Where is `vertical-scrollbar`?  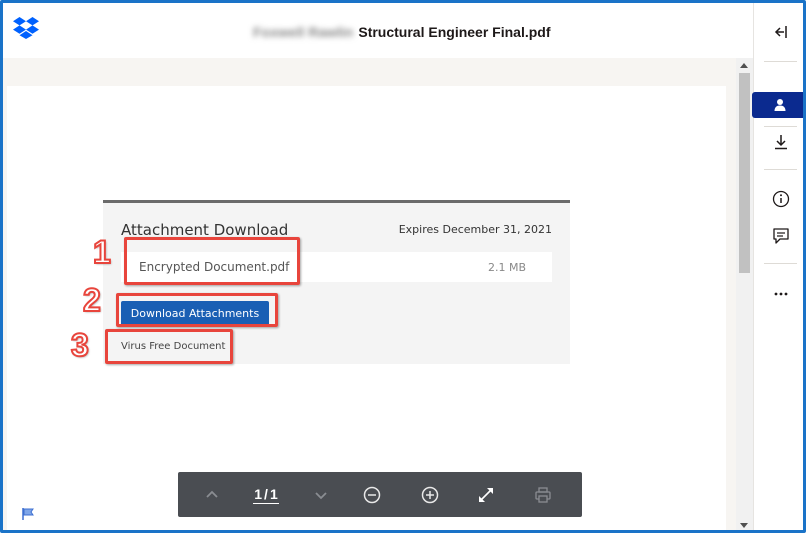 vertical-scrollbar is located at coordinates (744, 294).